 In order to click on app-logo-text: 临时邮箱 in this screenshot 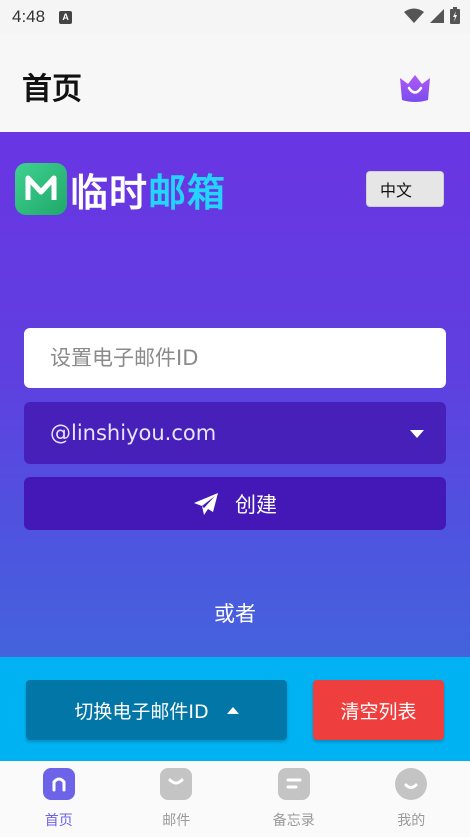, I will do `click(148, 189)`.